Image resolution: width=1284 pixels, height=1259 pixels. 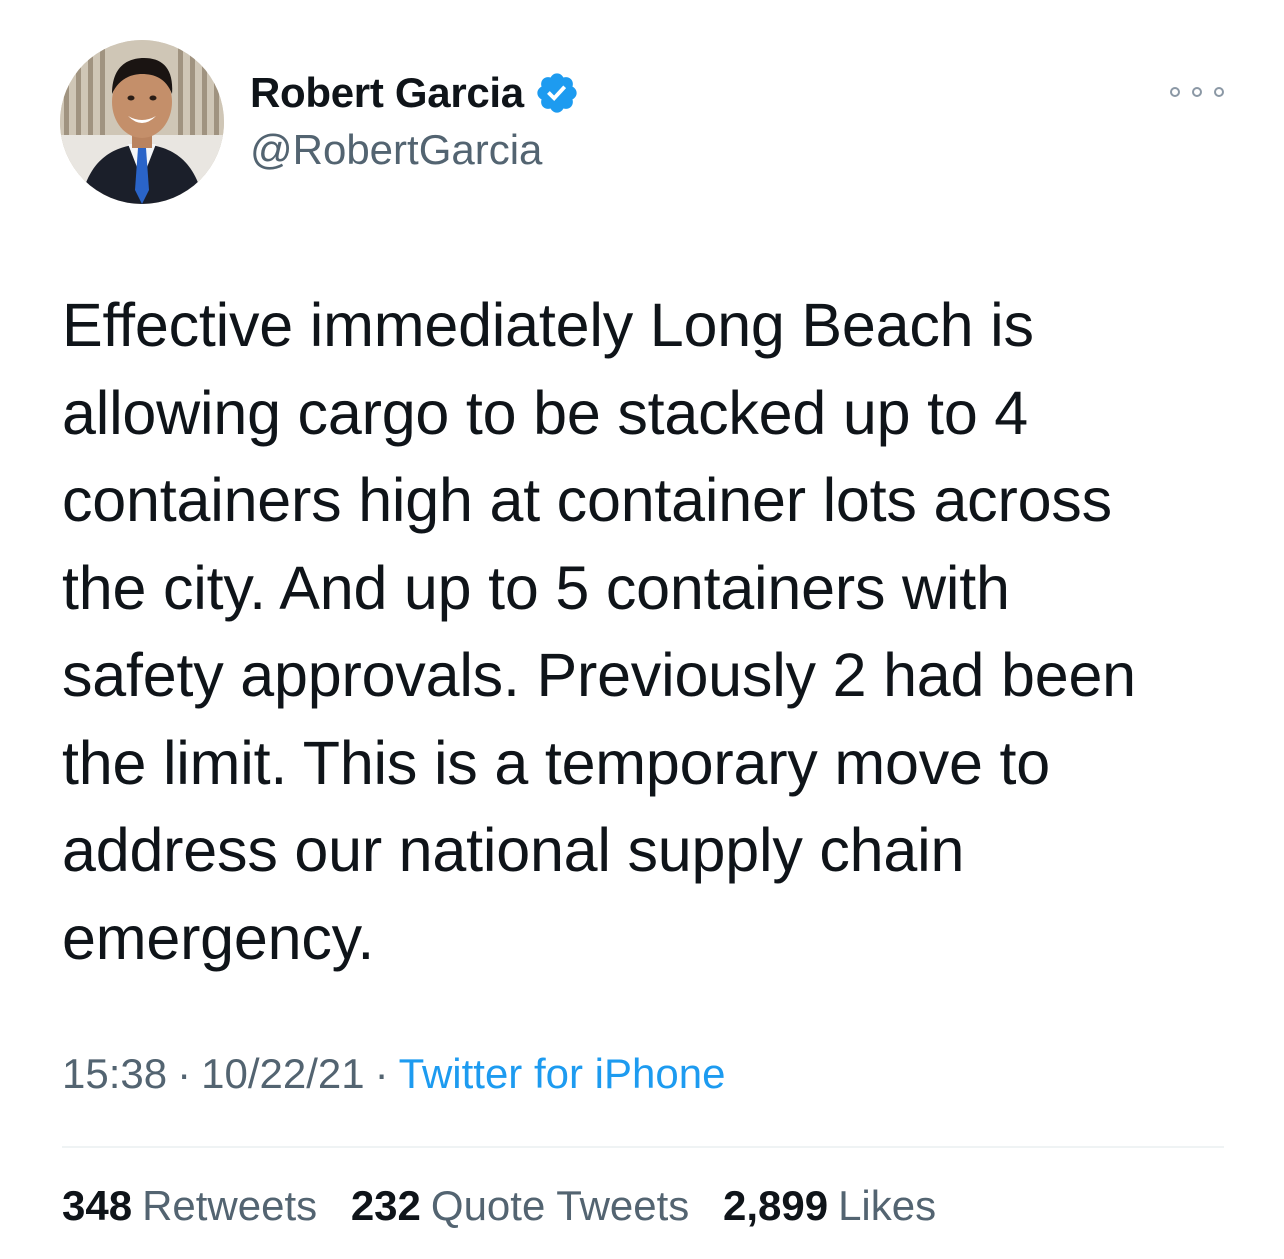 I want to click on likes-label: Likes, so click(x=887, y=1205).